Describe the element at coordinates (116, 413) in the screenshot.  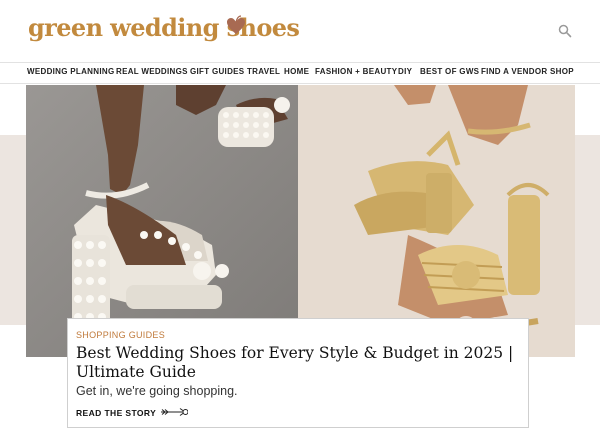
I see `read-the-story-link: READ THE STORY` at that location.